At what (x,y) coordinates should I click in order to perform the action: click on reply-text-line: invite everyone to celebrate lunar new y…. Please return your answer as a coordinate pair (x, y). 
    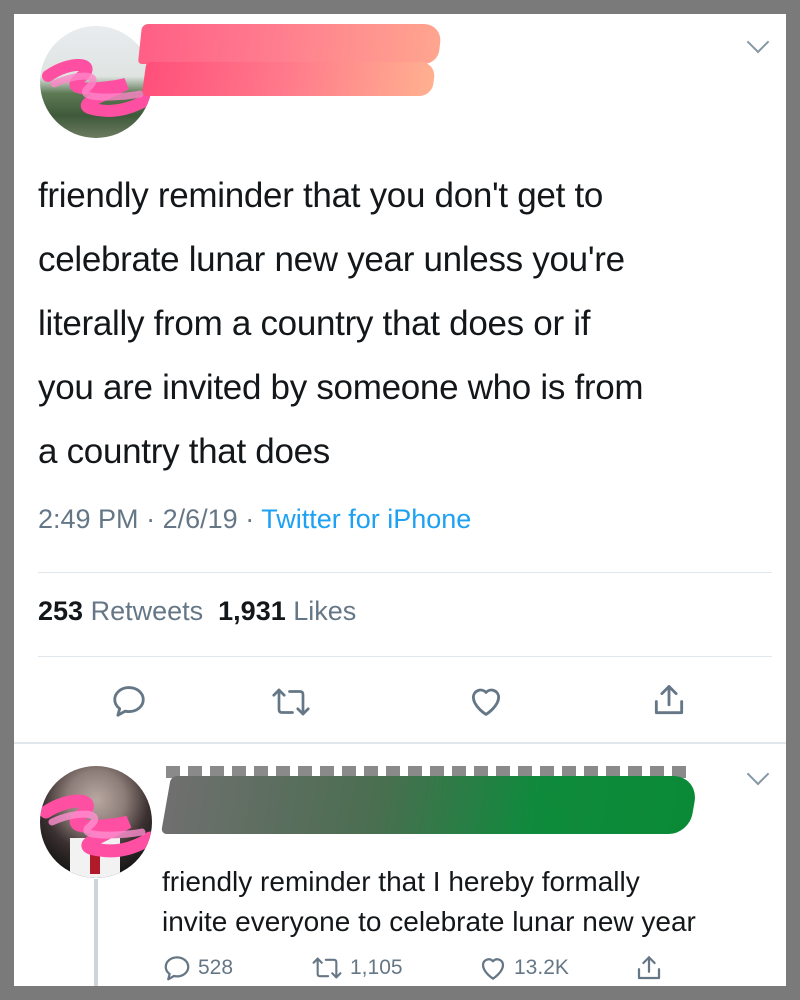
    Looking at the image, I should click on (429, 921).